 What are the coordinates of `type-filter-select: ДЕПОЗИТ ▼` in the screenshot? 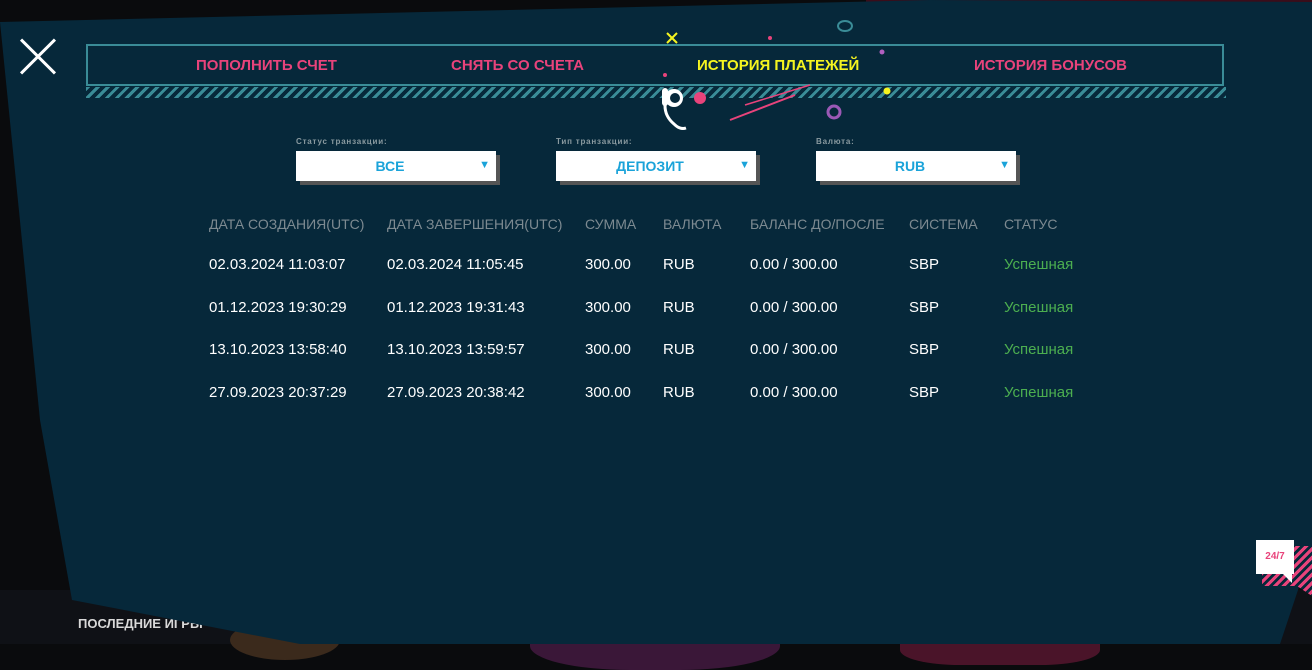 It's located at (656, 166).